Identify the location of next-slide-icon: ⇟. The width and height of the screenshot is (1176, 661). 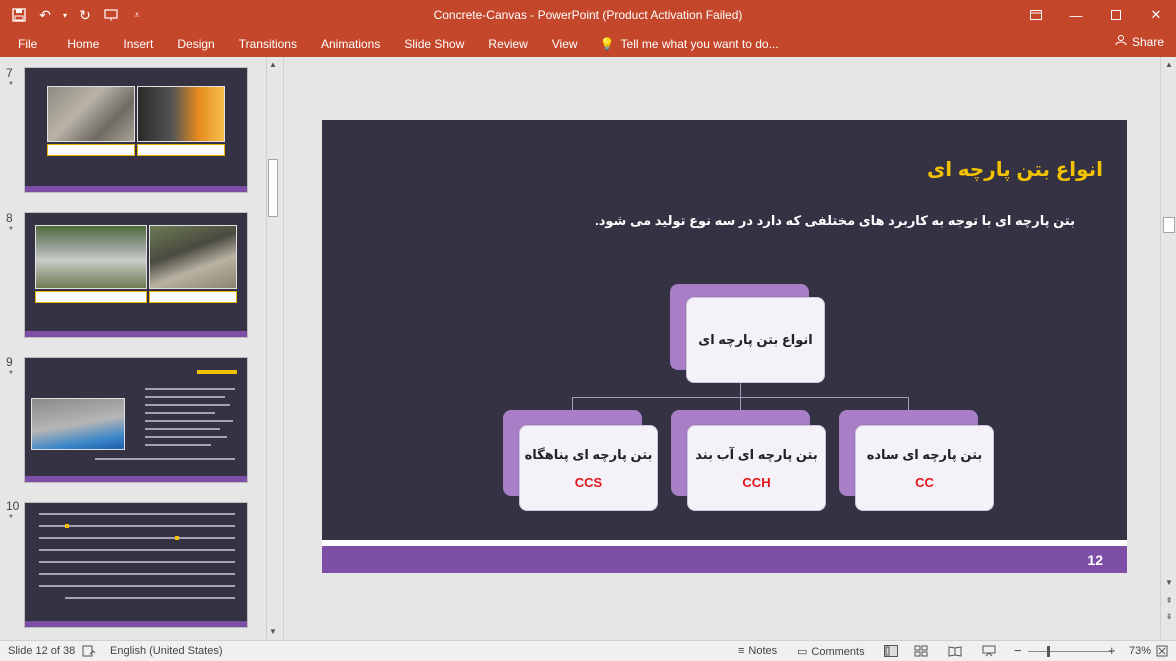
(1168, 617).